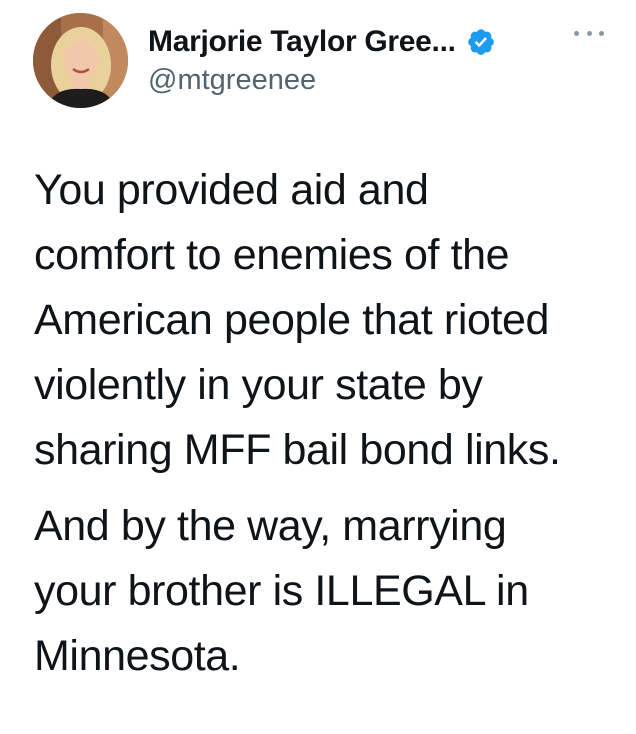 This screenshot has width=636, height=734. I want to click on author-avatar, so click(80, 60).